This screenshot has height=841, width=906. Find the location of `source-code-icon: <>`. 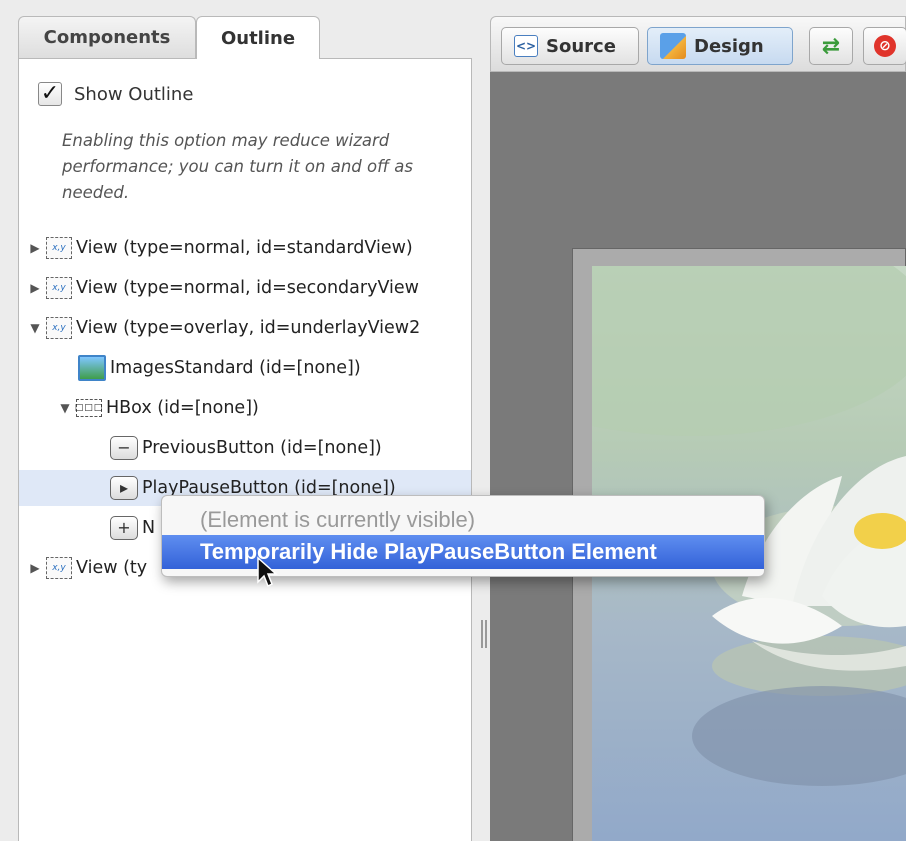

source-code-icon: <> is located at coordinates (526, 46).